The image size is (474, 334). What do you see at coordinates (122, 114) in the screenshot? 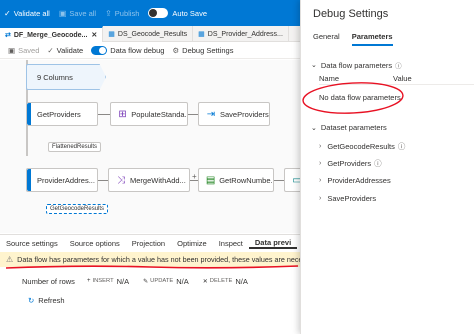
I see `transform-icon: ⊞` at bounding box center [122, 114].